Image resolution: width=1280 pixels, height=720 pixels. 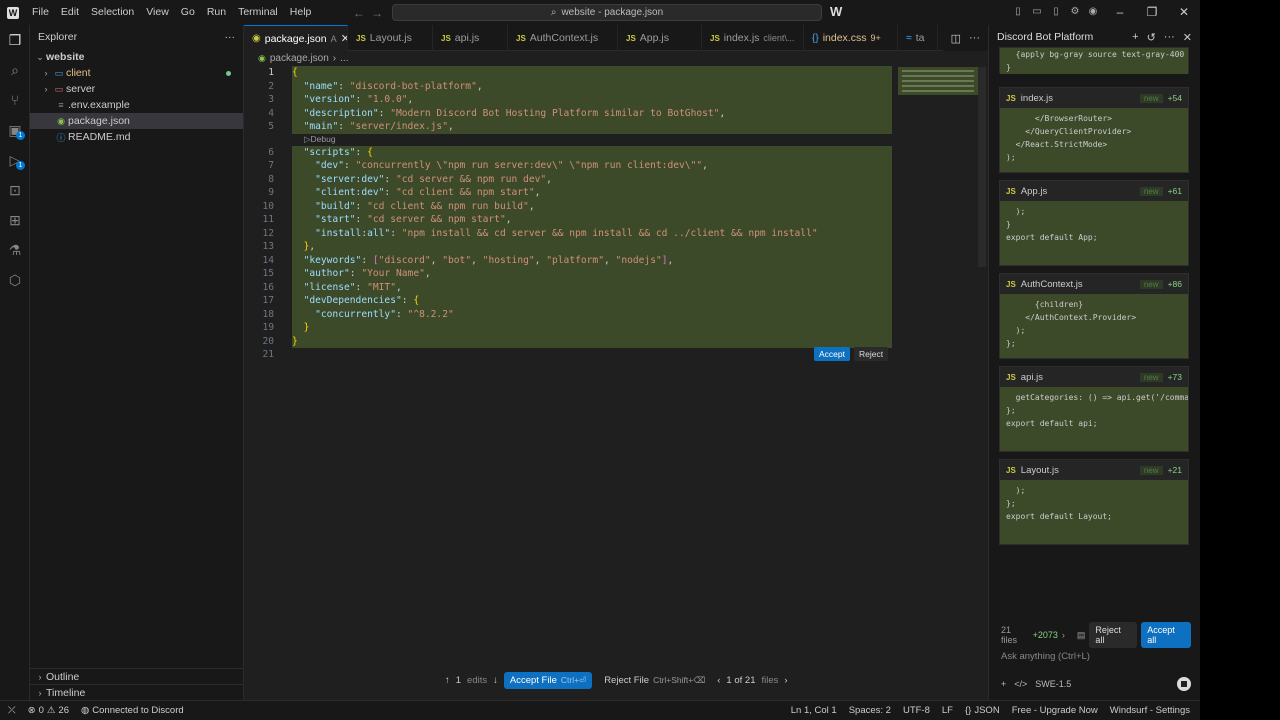 What do you see at coordinates (320, 139) in the screenshot?
I see `debug-codelens: ▷Debug` at bounding box center [320, 139].